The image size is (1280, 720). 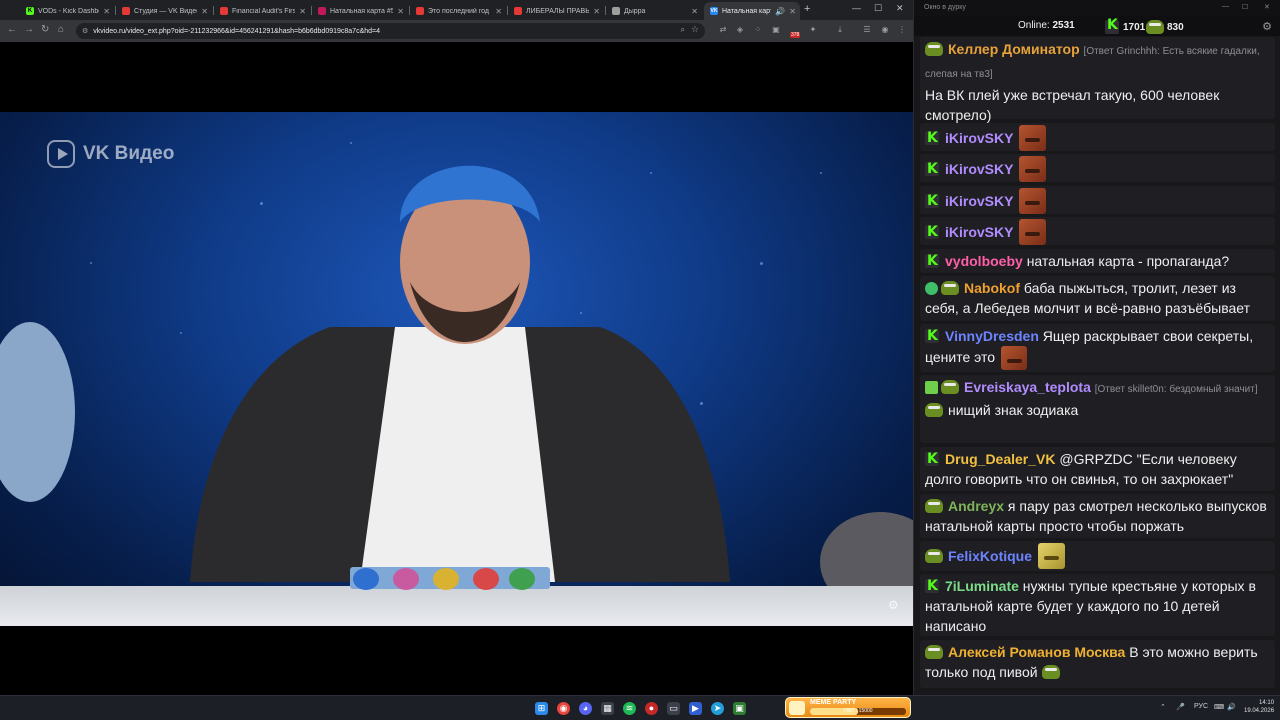 I want to click on tab-liberals: ЛИБЕРАЛЫ ПРАВЫ В0✕, so click(x=556, y=11).